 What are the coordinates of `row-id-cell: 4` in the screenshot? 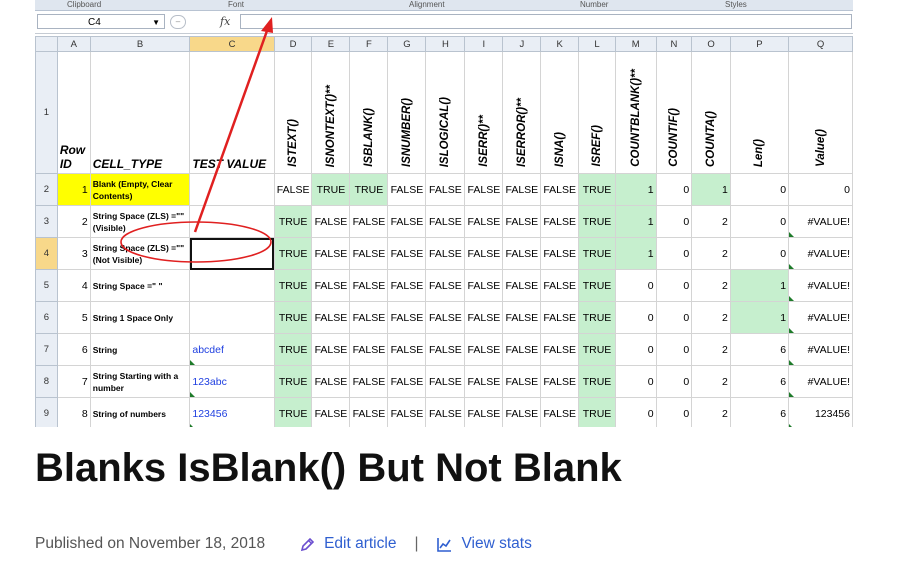 It's located at (73, 285).